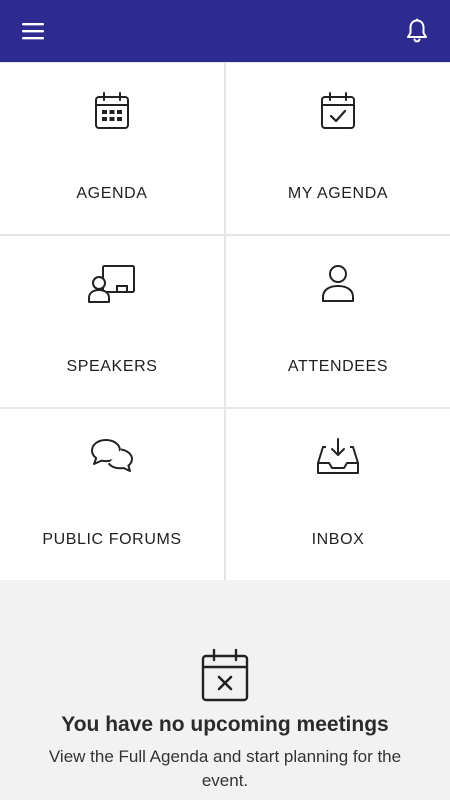 Image resolution: width=450 pixels, height=800 pixels. I want to click on tile-label: PUBLIC FORUMS, so click(112, 539).